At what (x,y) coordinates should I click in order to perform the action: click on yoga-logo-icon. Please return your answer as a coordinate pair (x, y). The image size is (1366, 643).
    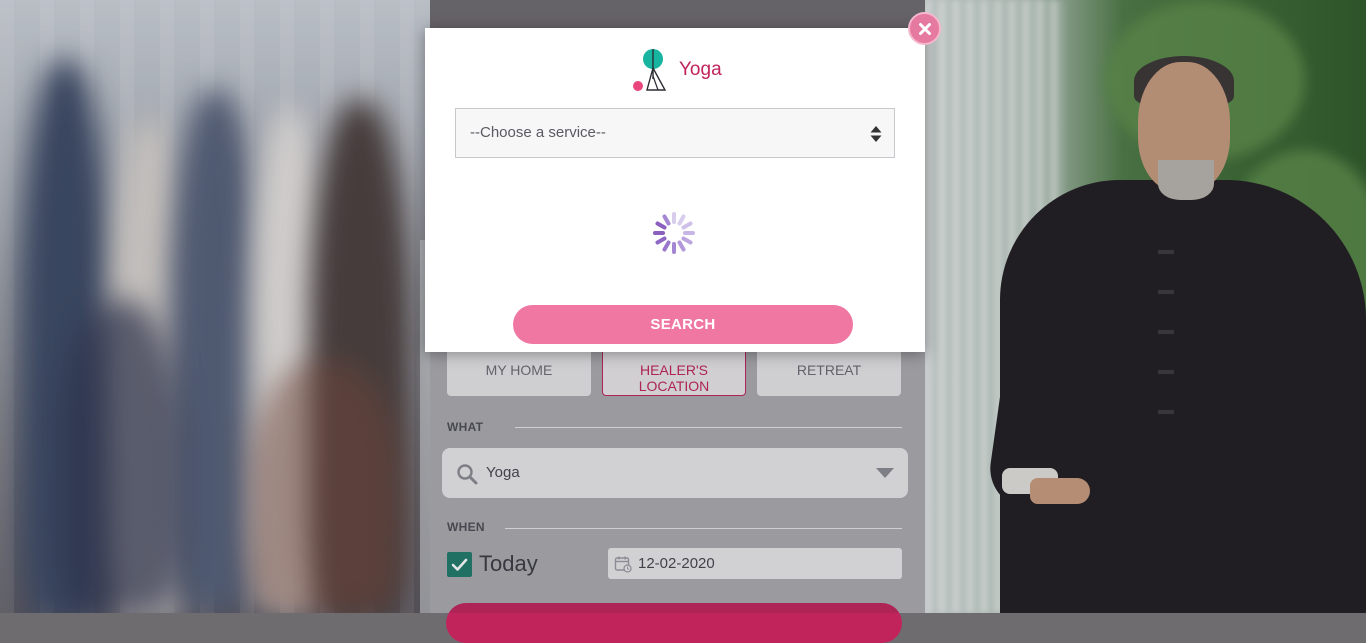
    Looking at the image, I should click on (650, 70).